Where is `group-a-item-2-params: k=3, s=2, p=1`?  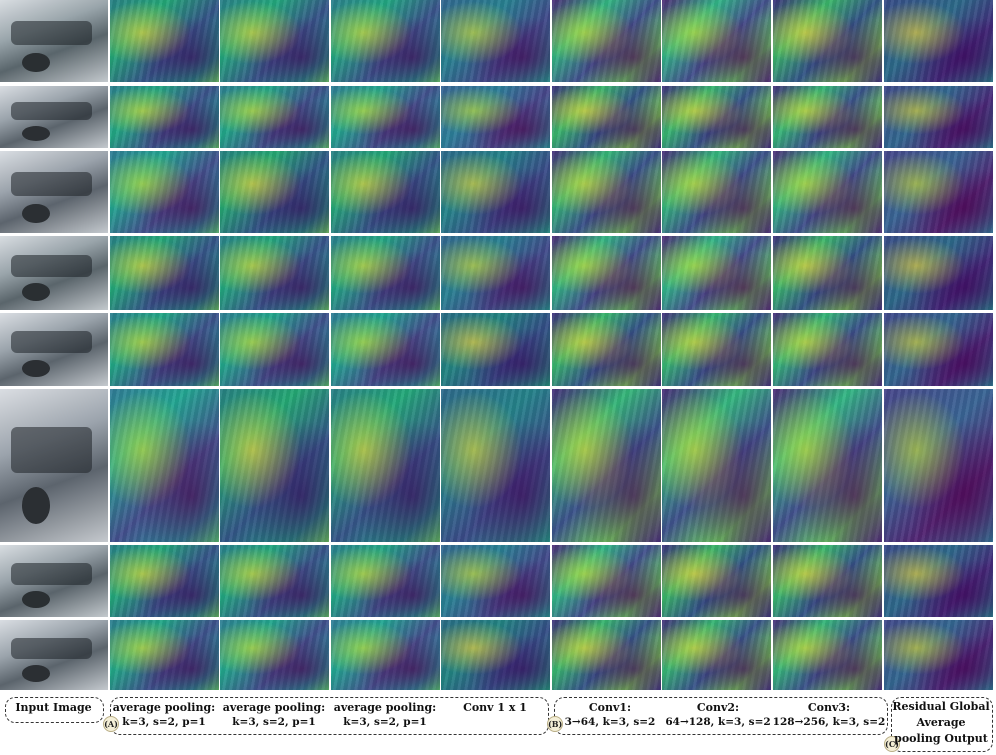
group-a-item-2-params: k=3, s=2, p=1 is located at coordinates (274, 722).